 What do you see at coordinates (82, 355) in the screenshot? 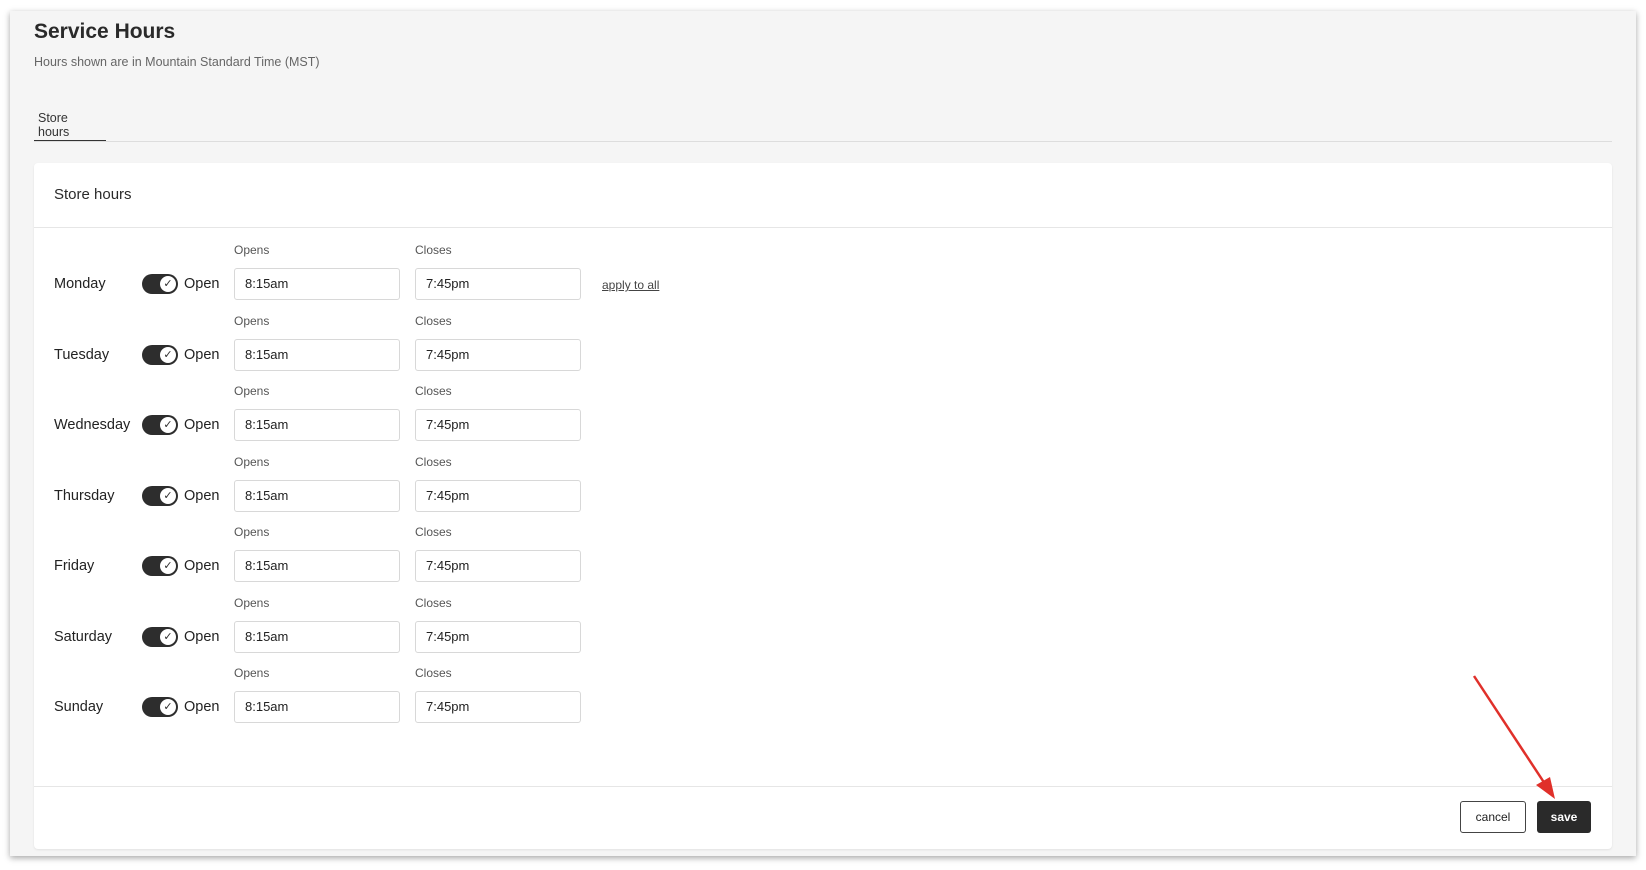
I see `day-label: Tuesday` at bounding box center [82, 355].